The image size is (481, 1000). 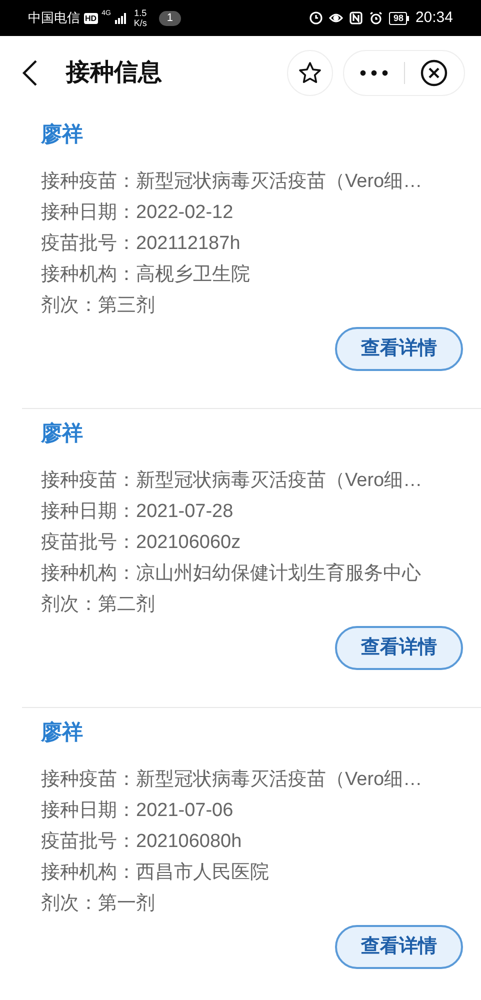 I want to click on info-line: 接种机构：高枧乡卫生院, so click(x=146, y=275).